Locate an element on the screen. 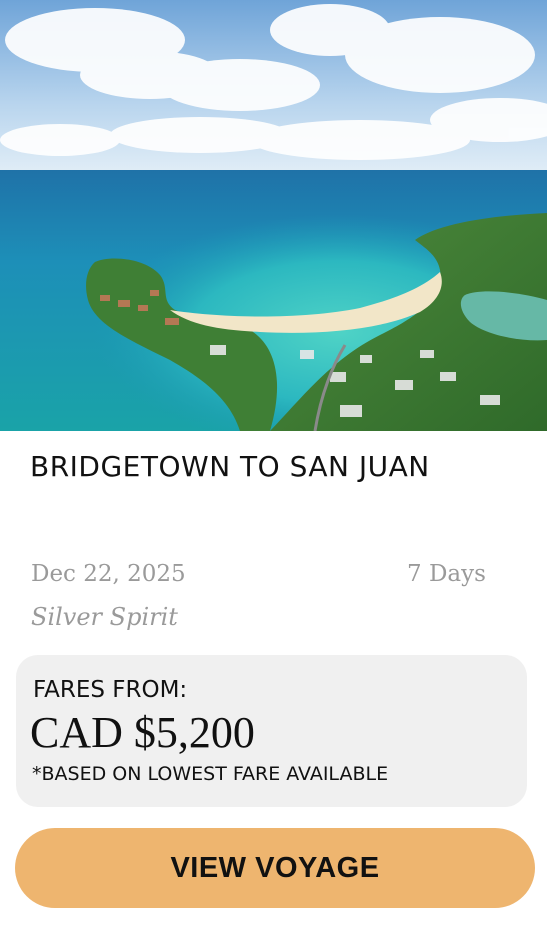 The width and height of the screenshot is (547, 940). fare-disclaimer: *BASED ON LOWEST FARE AVAILABLE is located at coordinates (210, 774).